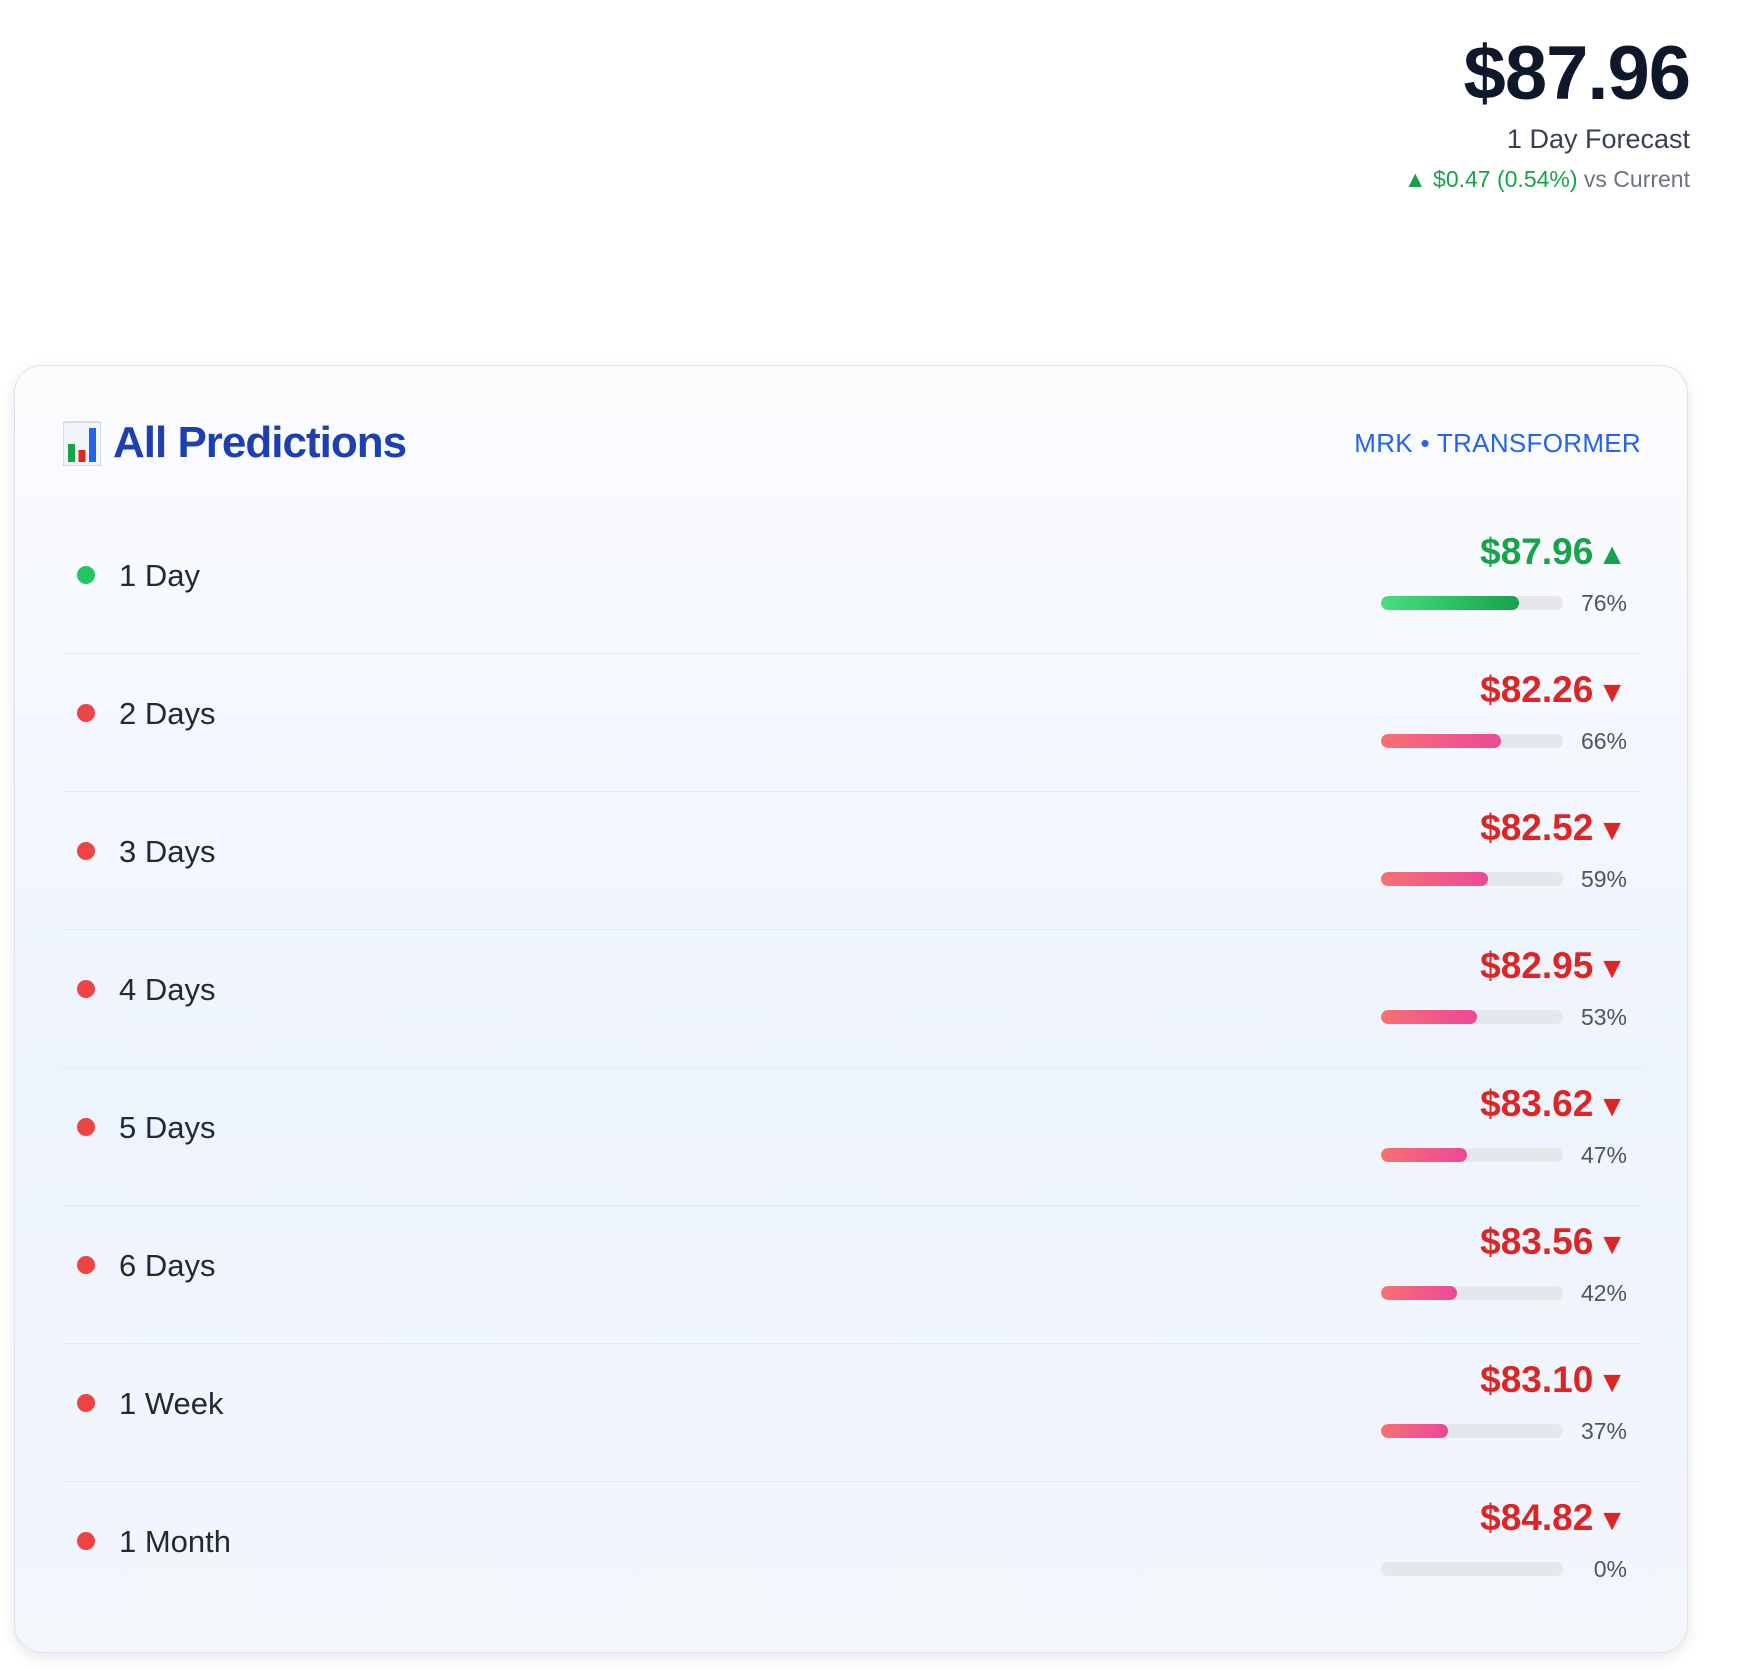 The width and height of the screenshot is (1738, 1670). Describe the element at coordinates (1497, 442) in the screenshot. I see `ticker-model-label: MRK • TRANSFORMER` at that location.